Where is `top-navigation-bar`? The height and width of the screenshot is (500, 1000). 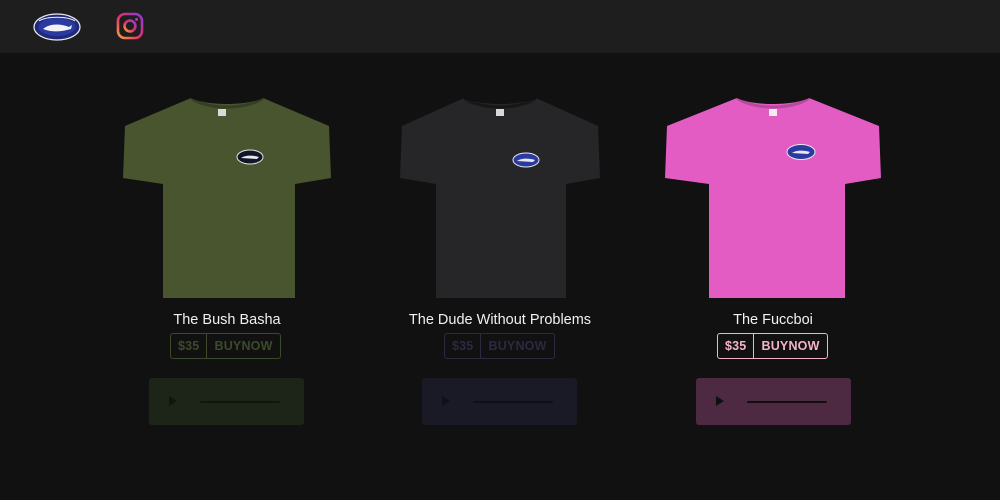 top-navigation-bar is located at coordinates (500, 26).